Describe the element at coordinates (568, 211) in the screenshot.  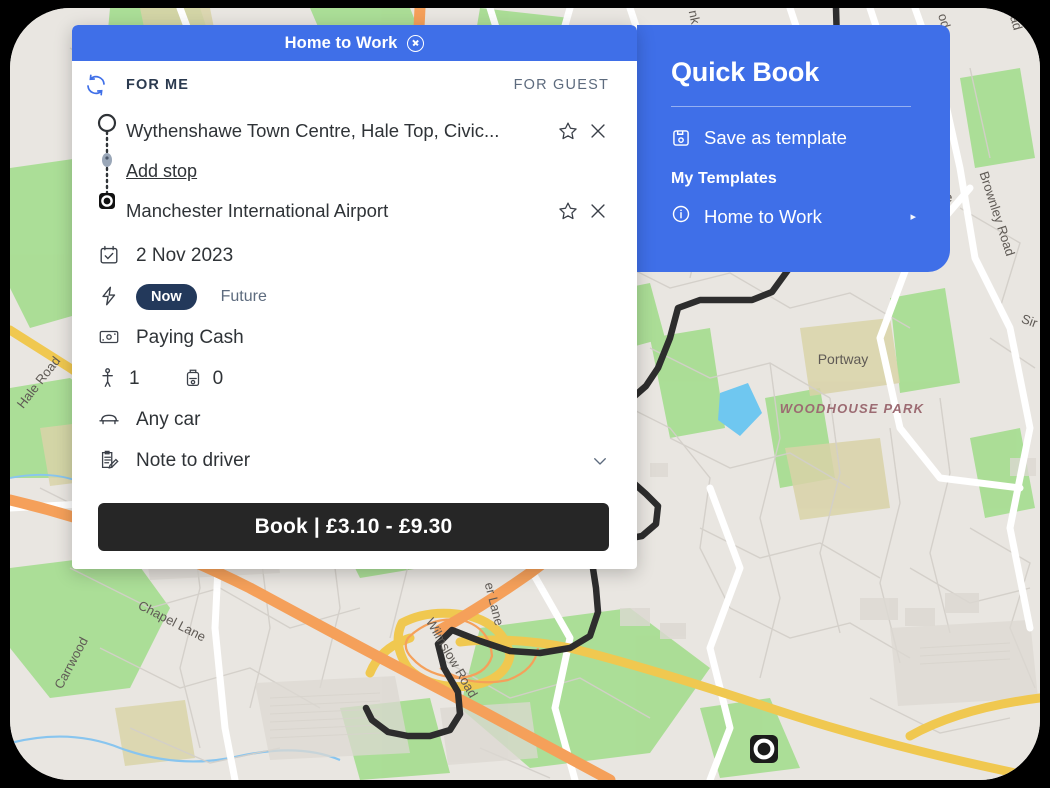
I see `destination-star-icon` at that location.